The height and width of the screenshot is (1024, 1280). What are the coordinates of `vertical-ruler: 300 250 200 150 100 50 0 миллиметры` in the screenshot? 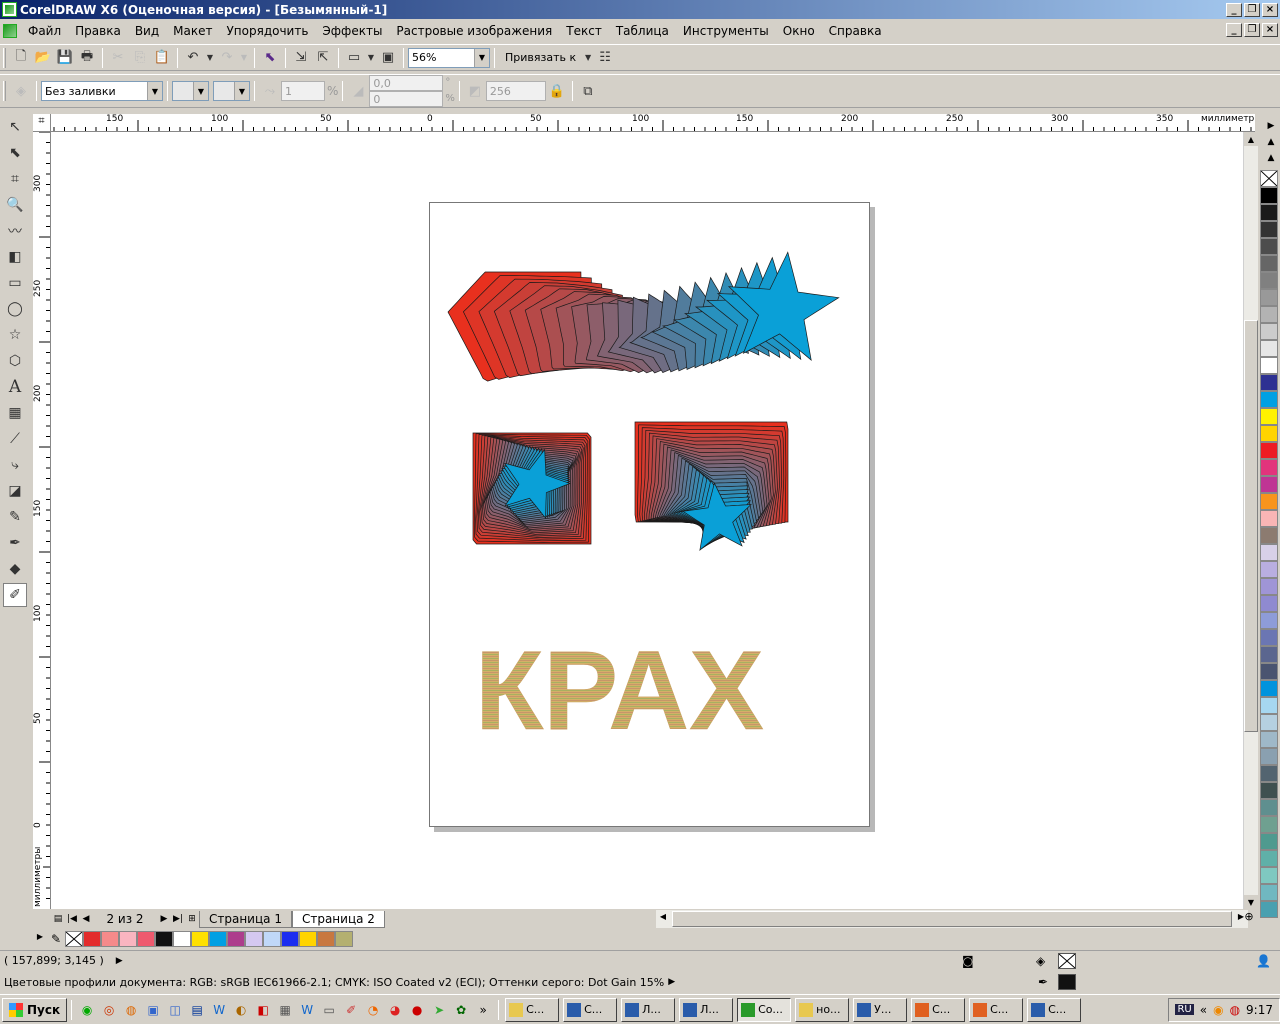 It's located at (42, 520).